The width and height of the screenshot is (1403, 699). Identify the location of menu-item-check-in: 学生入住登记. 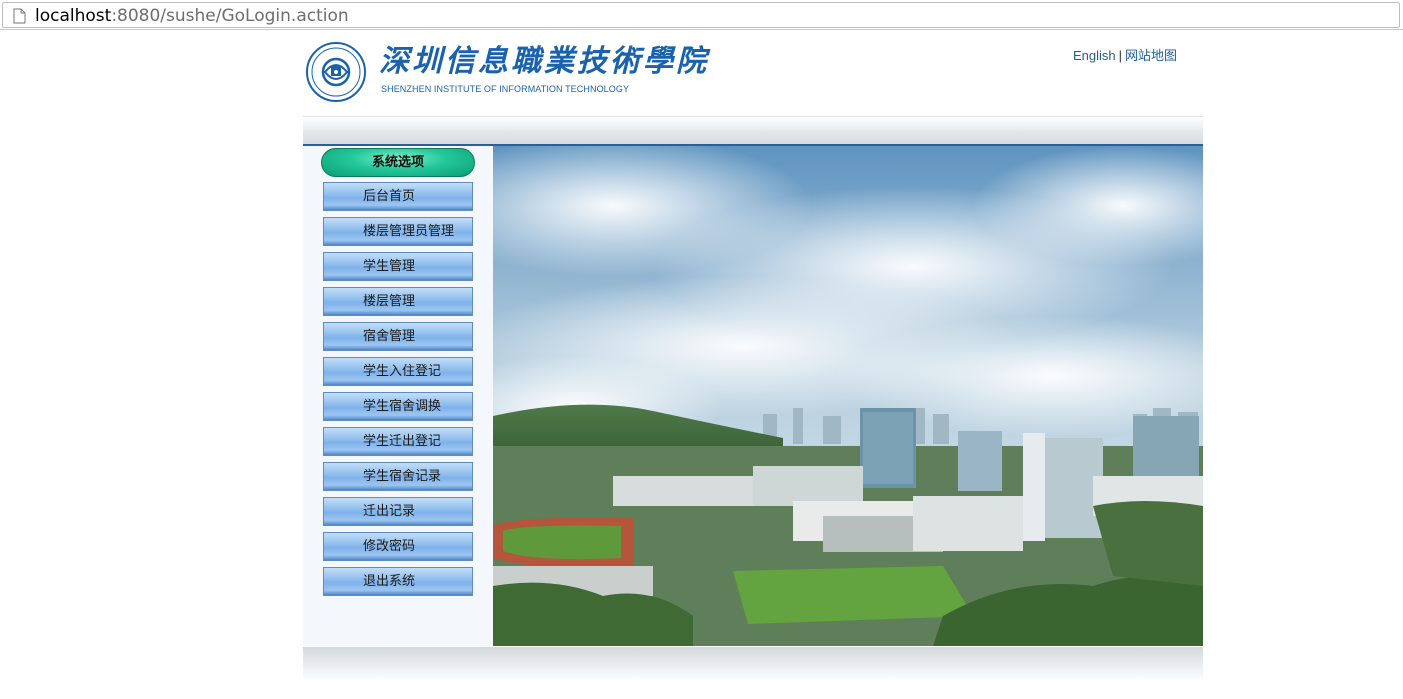
(398, 371).